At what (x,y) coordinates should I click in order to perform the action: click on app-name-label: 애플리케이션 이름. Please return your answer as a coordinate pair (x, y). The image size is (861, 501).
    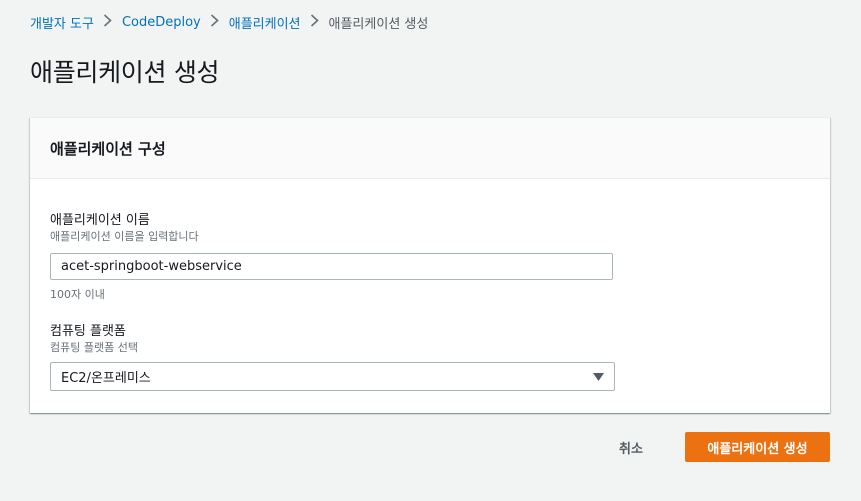
    Looking at the image, I should click on (100, 220).